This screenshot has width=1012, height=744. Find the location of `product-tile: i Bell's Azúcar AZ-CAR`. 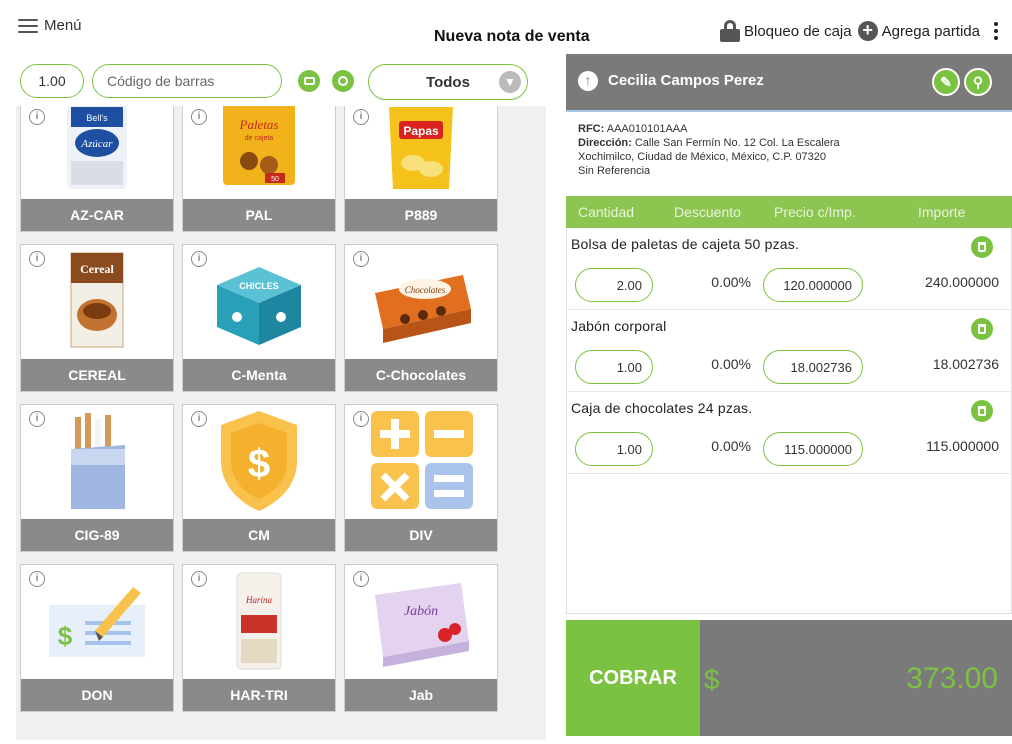

product-tile: i Bell's Azúcar AZ-CAR is located at coordinates (97, 169).